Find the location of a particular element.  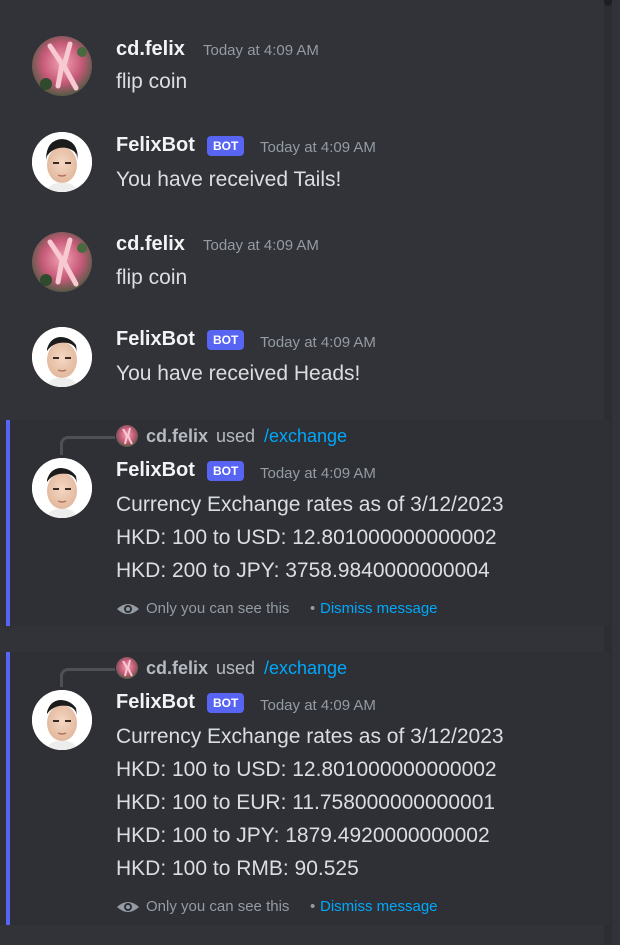

message-line: HKD: 100 to RMB: 90.525 is located at coordinates (237, 868).